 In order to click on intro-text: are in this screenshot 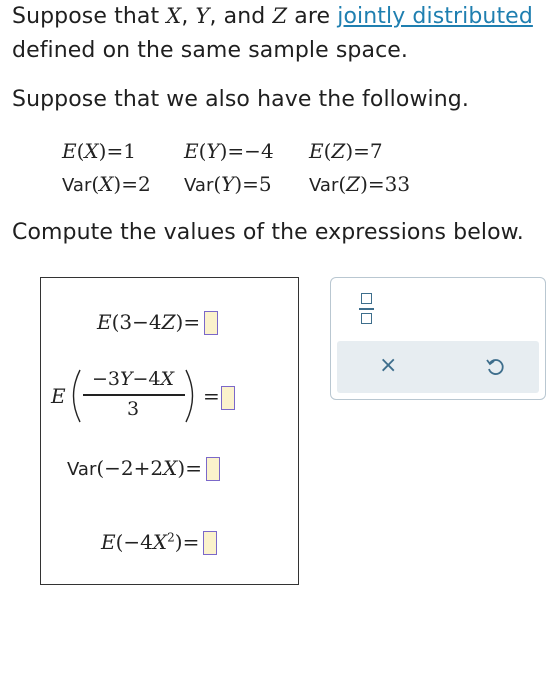, I will do `click(312, 16)`.